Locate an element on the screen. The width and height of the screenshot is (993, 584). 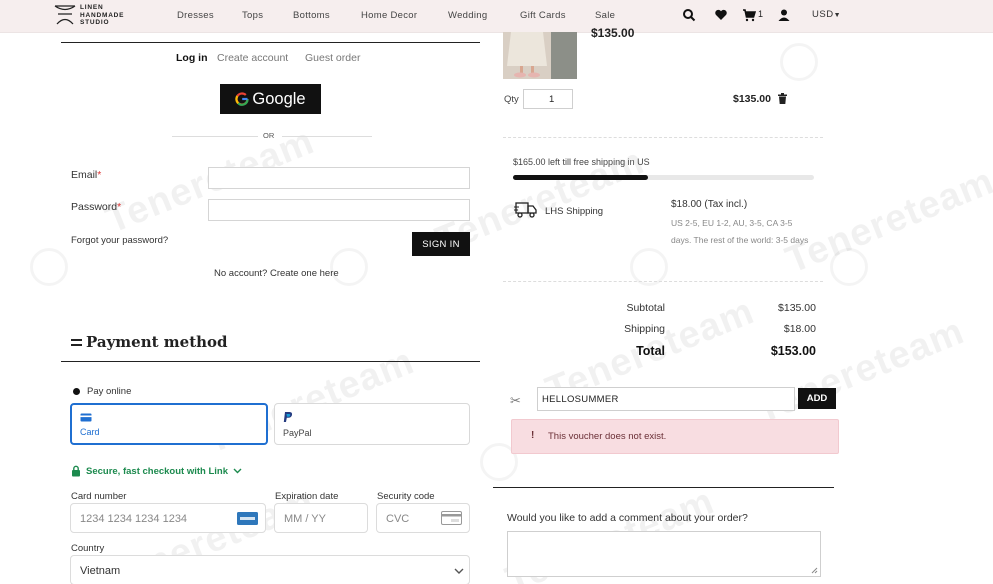
lock-icon is located at coordinates (76, 471).